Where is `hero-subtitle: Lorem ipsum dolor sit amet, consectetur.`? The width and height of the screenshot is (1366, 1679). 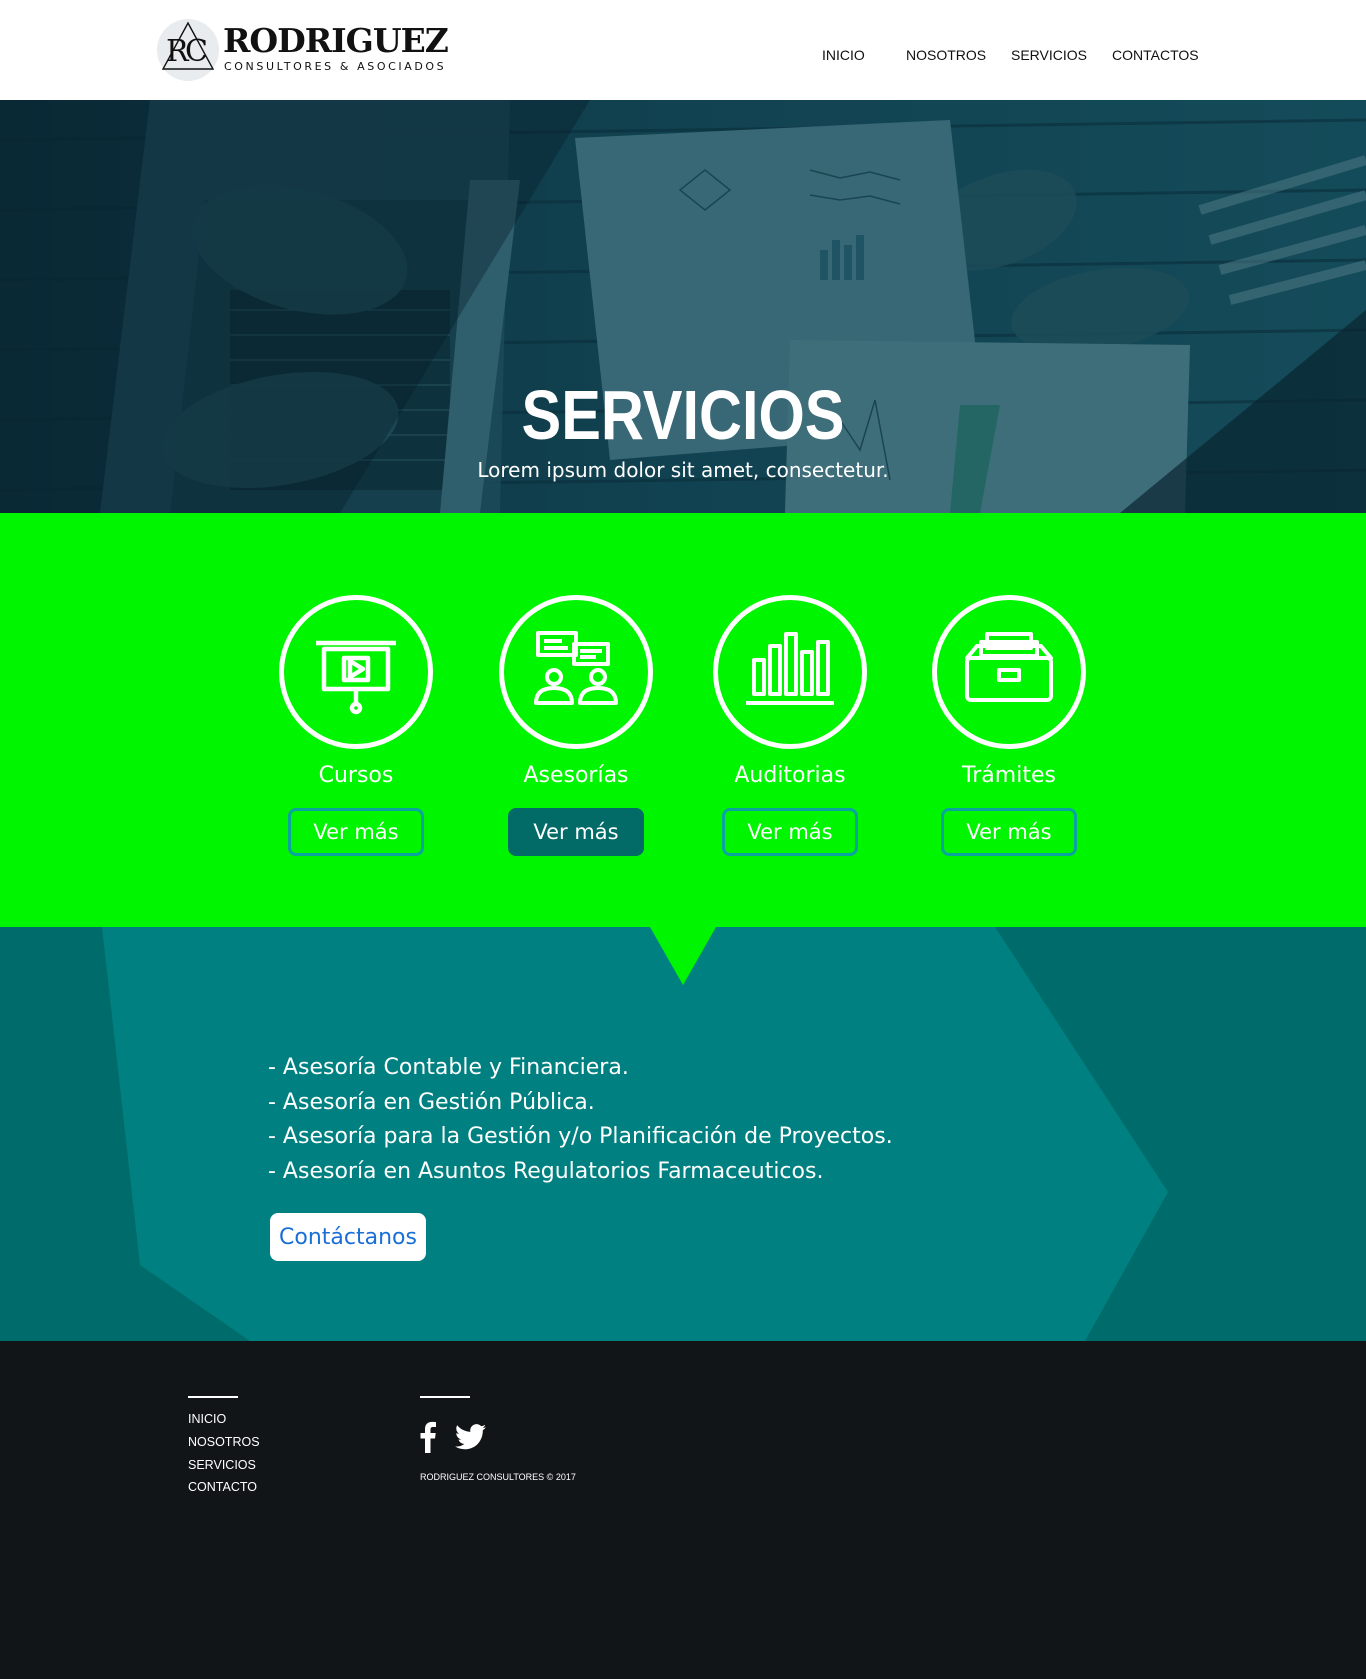 hero-subtitle: Lorem ipsum dolor sit amet, consectetur. is located at coordinates (683, 470).